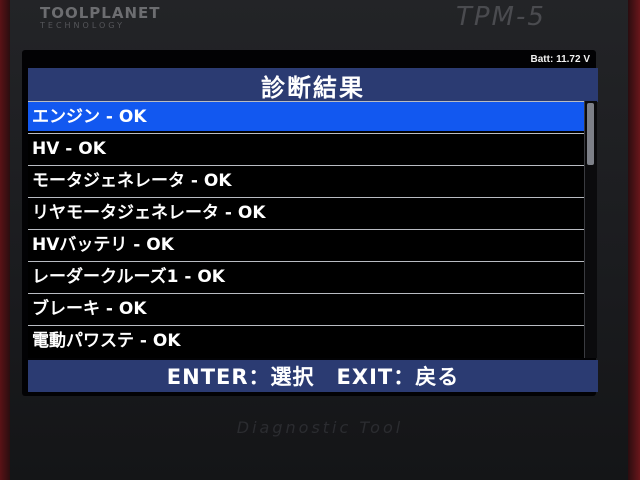 The height and width of the screenshot is (480, 640). I want to click on battery-voltage: Batt: 11.72 V, so click(560, 59).